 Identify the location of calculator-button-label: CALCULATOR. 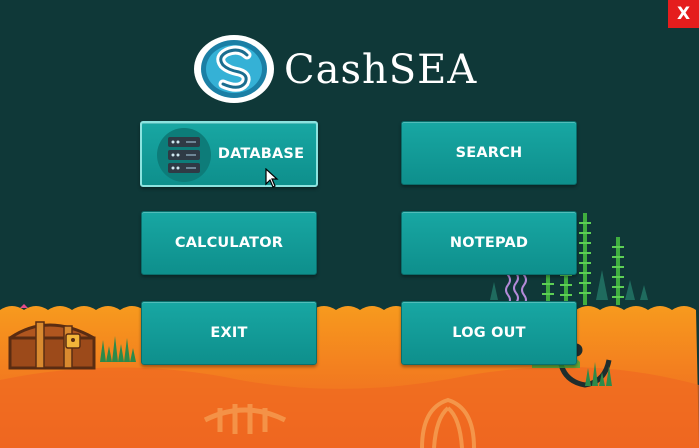
(229, 243).